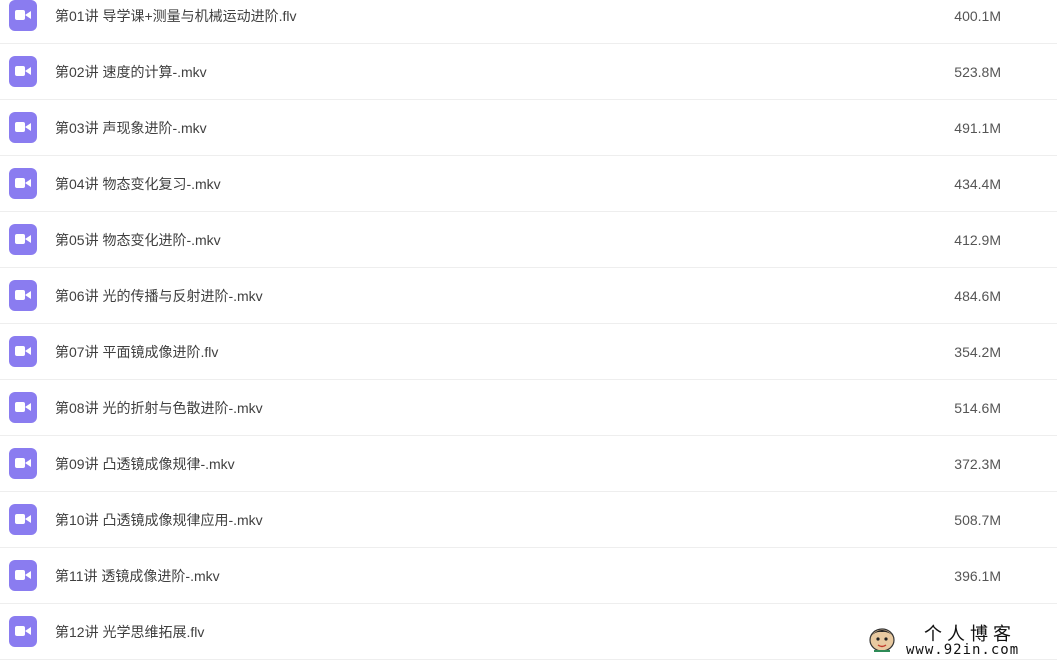 This screenshot has height=662, width=1057. Describe the element at coordinates (528, 408) in the screenshot. I see `file-row: 第08讲 光的折射与色散进阶-.mkv 514.6M` at that location.